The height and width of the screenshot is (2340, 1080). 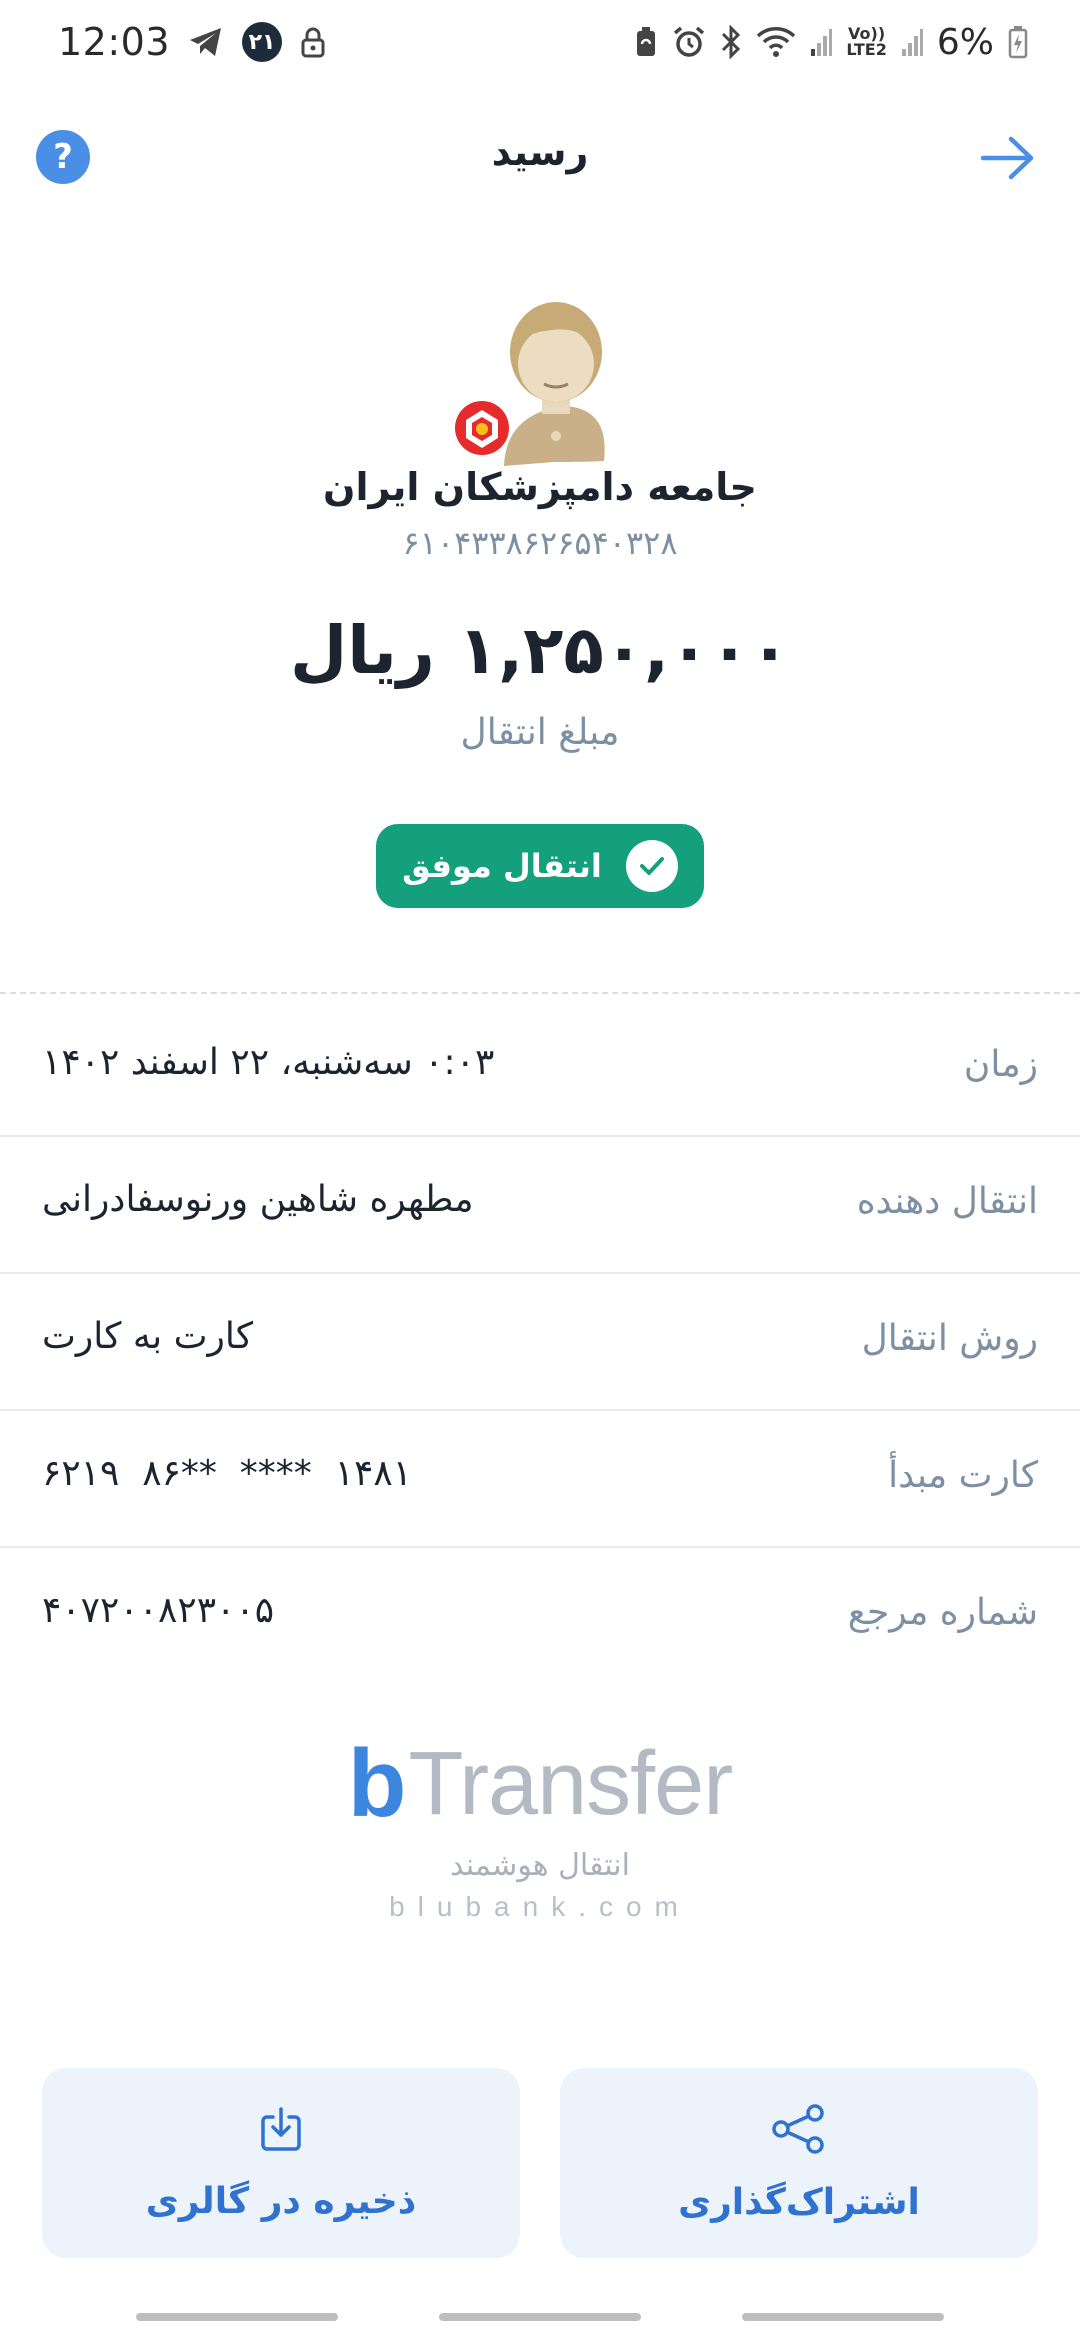 What do you see at coordinates (540, 381) in the screenshot?
I see `recipient-avatar` at bounding box center [540, 381].